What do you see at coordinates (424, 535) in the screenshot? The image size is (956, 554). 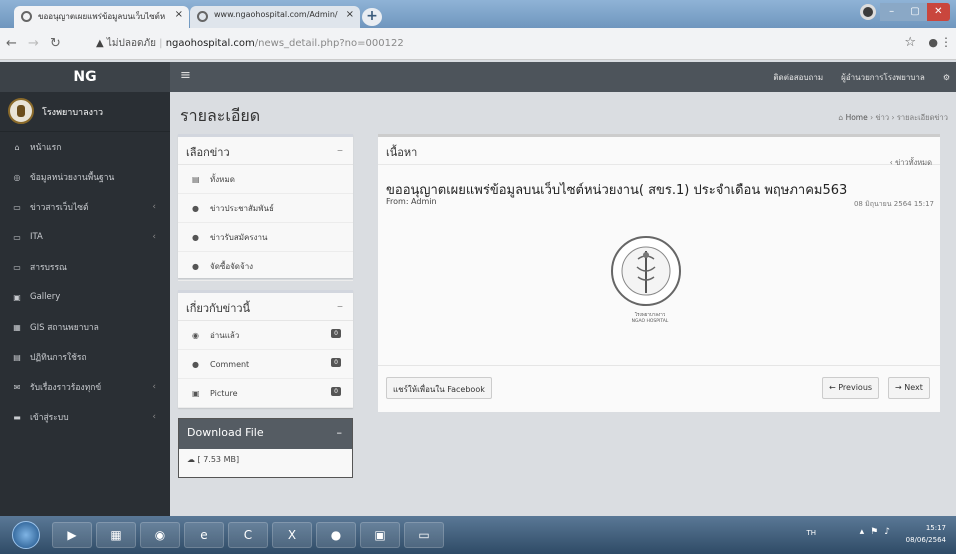 I see `folder-window-icon: ▭` at bounding box center [424, 535].